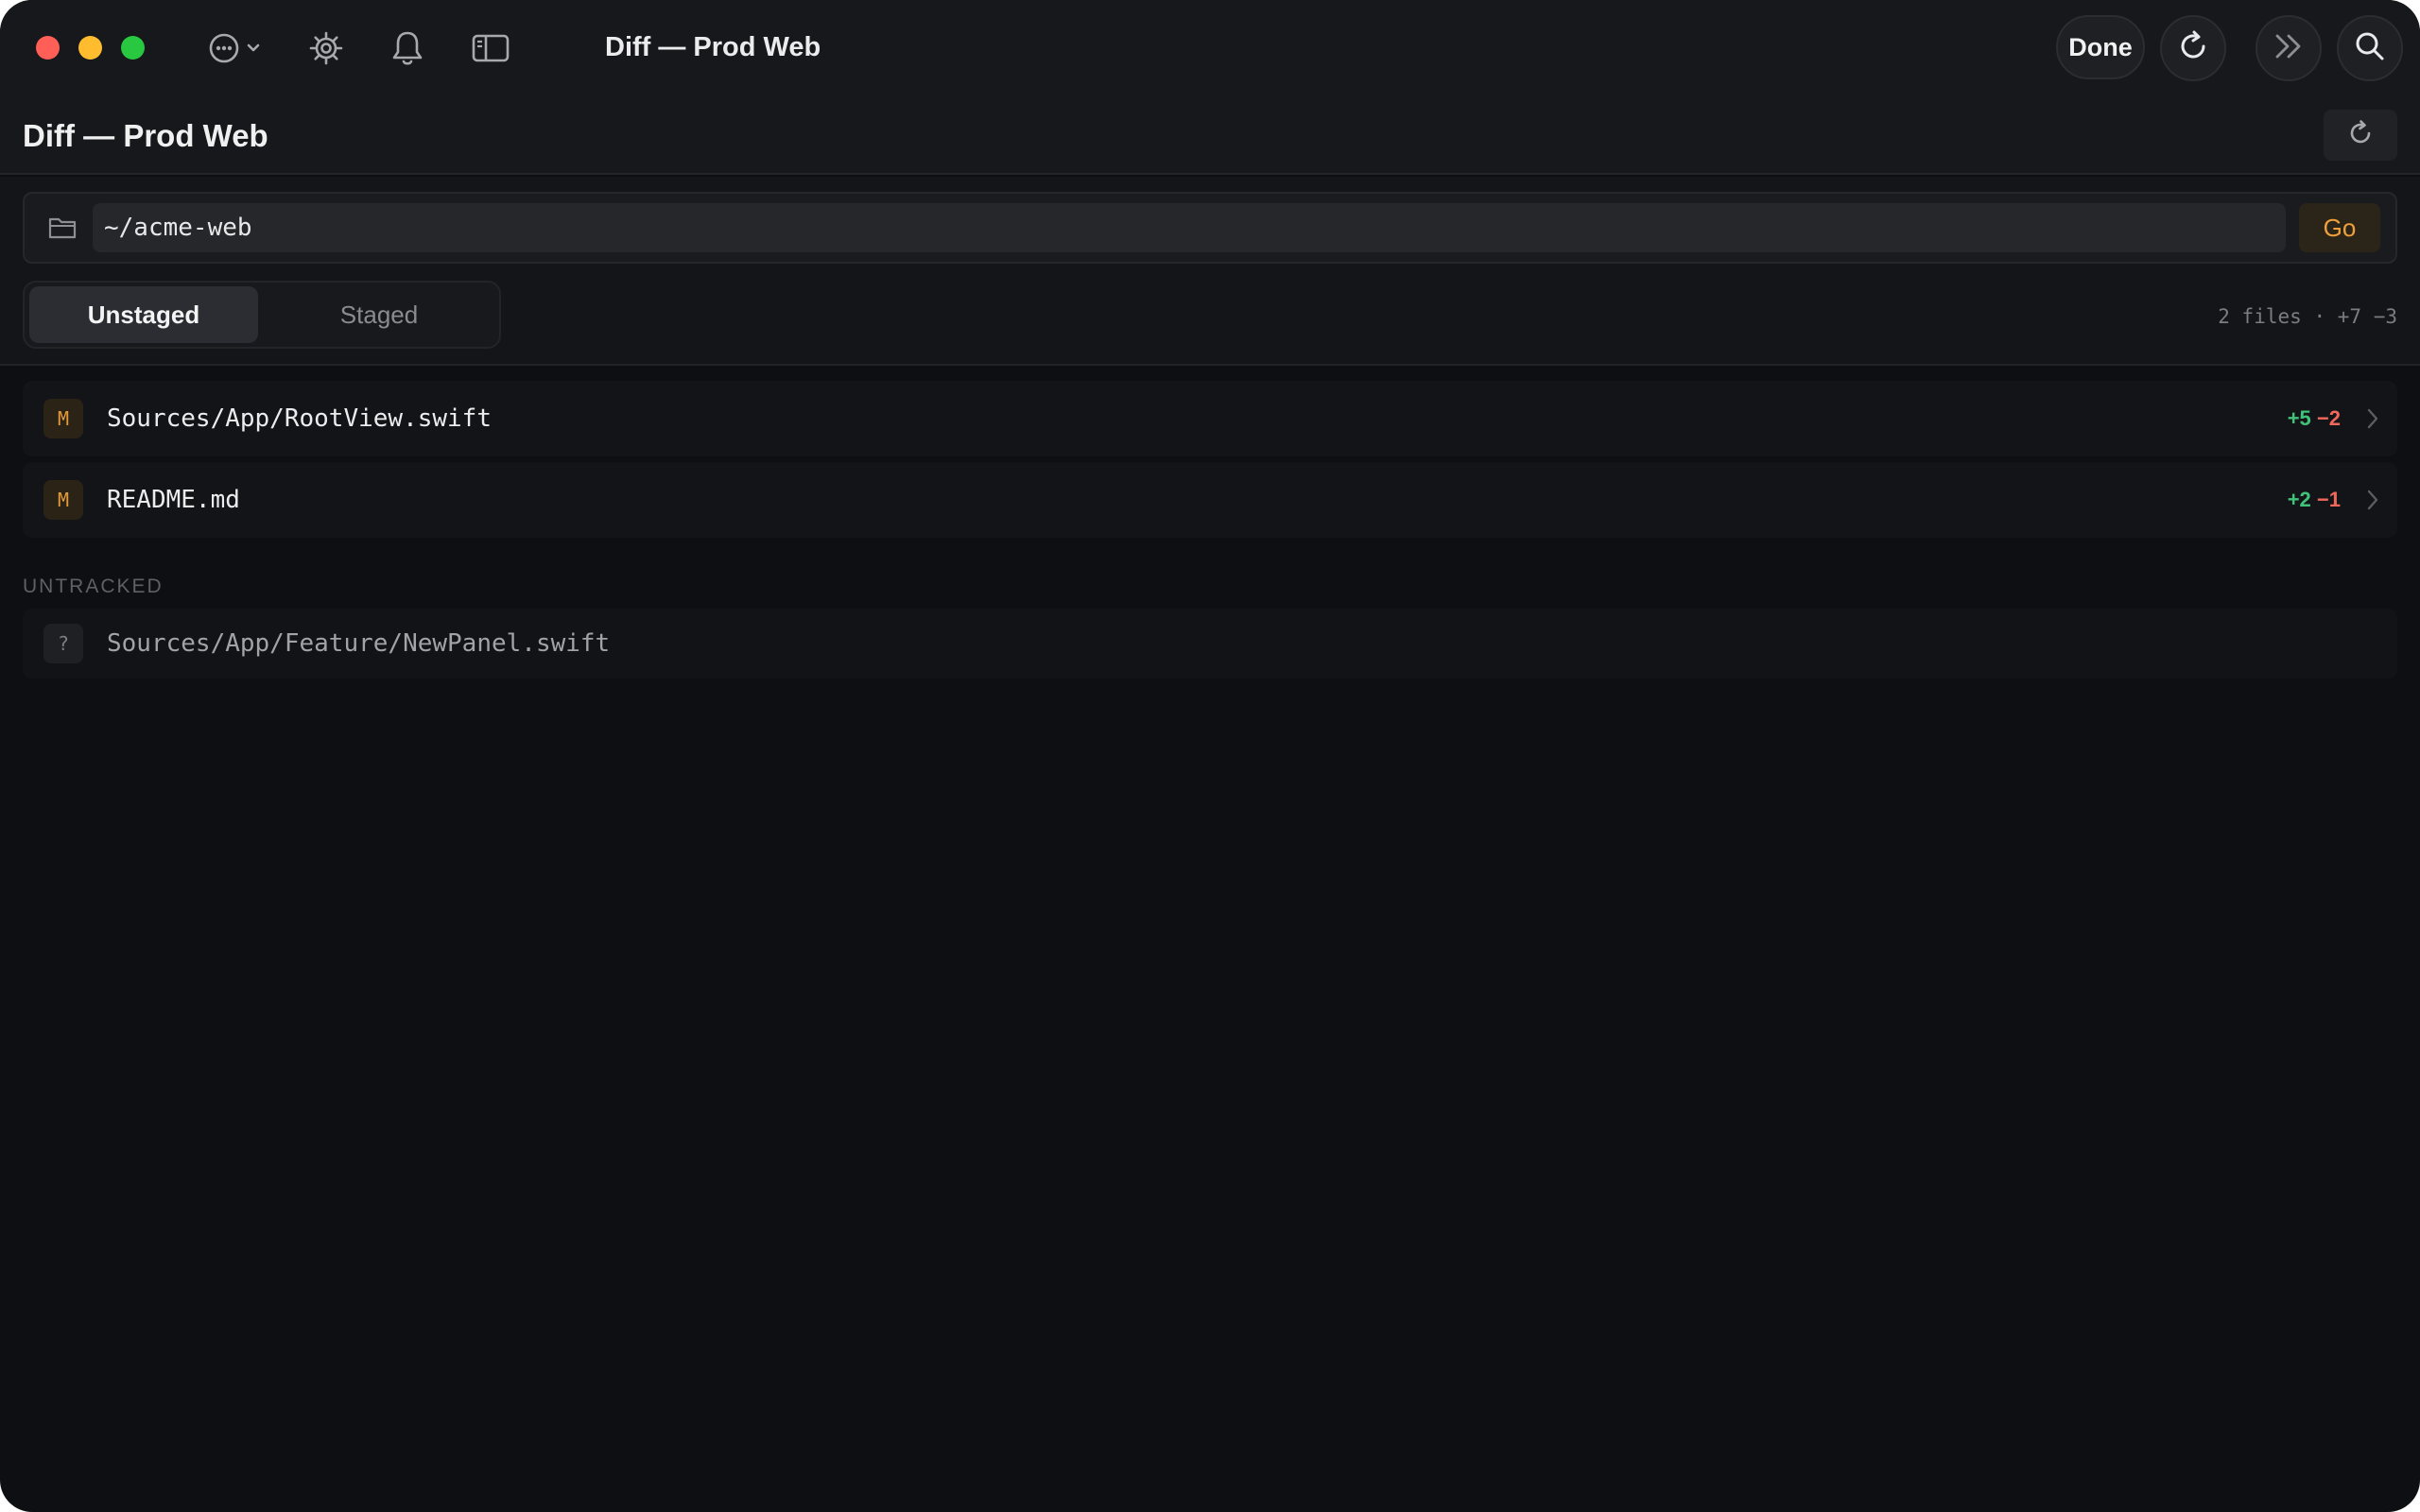 This screenshot has width=2420, height=1512. I want to click on sidebar-icon, so click(490, 48).